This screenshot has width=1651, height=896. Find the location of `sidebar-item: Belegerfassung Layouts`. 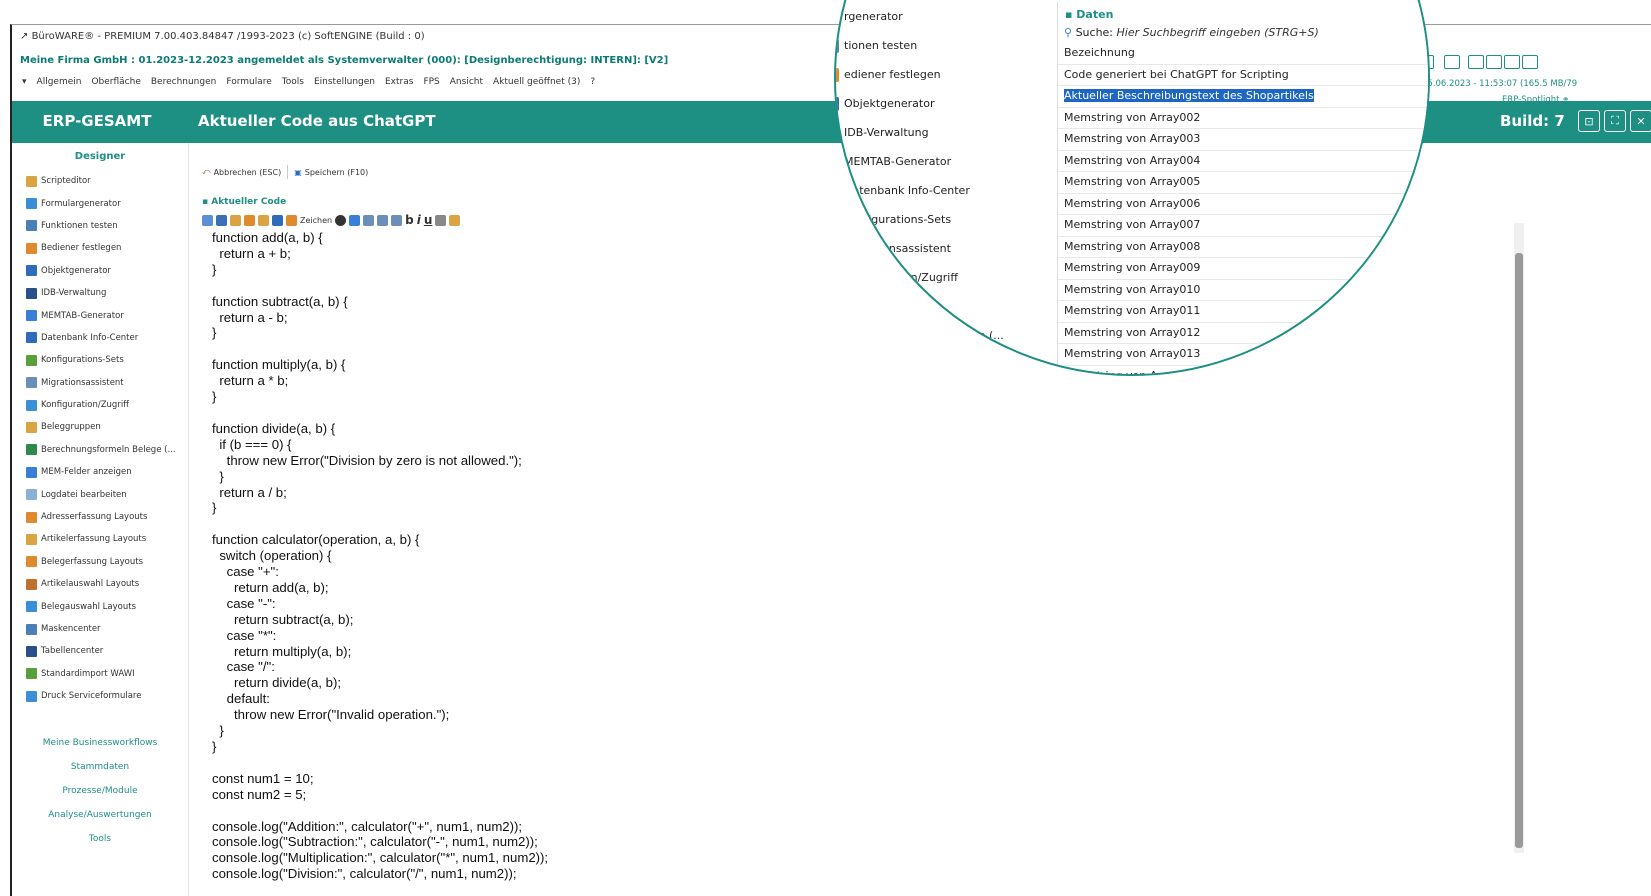

sidebar-item: Belegerfassung Layouts is located at coordinates (100, 562).